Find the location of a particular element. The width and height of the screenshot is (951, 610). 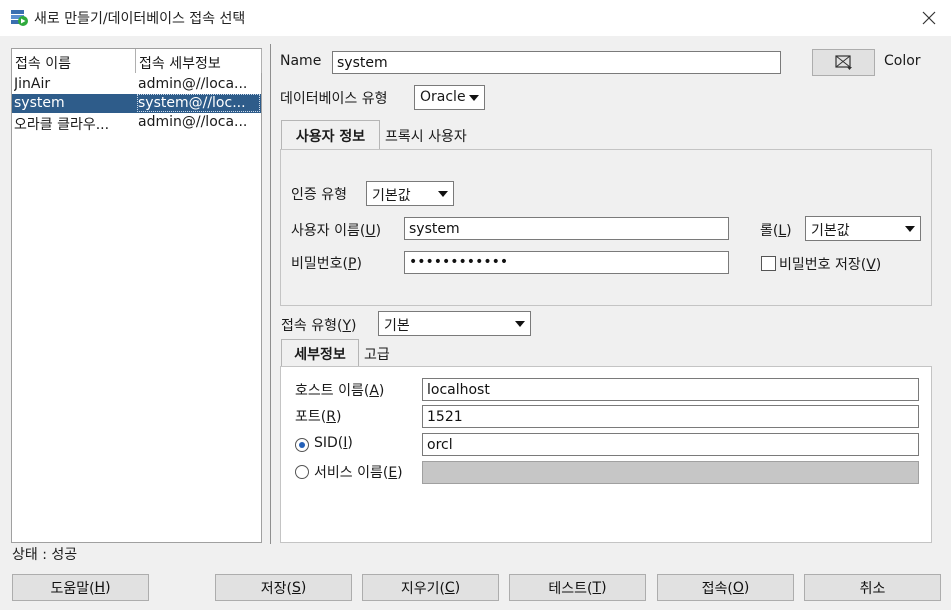

connection-list-header: 접속 이름 접속 세부정보 is located at coordinates (137, 61).